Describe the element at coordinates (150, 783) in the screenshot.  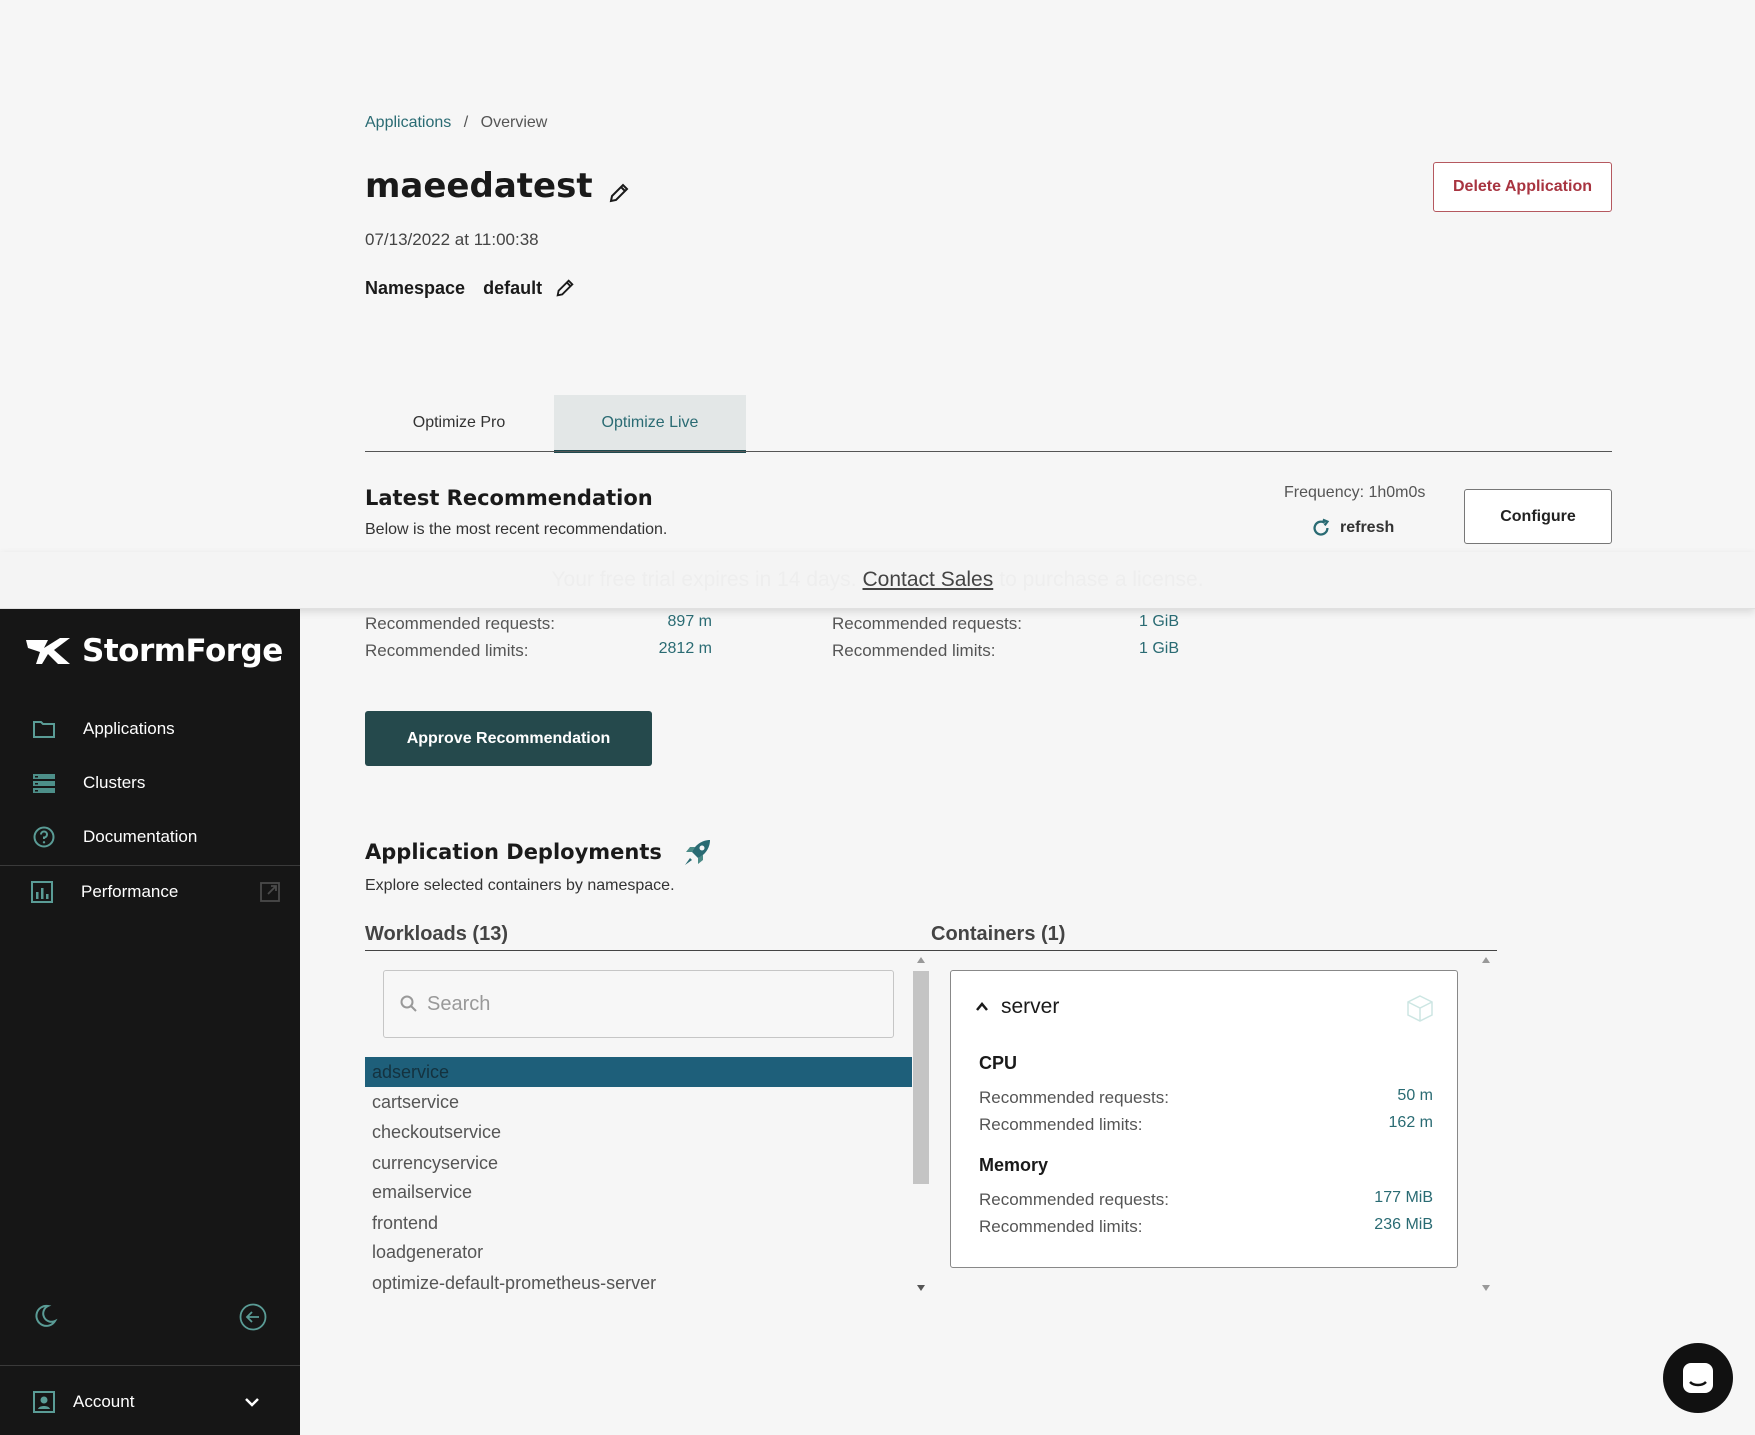
I see `sidebar-item-clusters: Clusters` at that location.